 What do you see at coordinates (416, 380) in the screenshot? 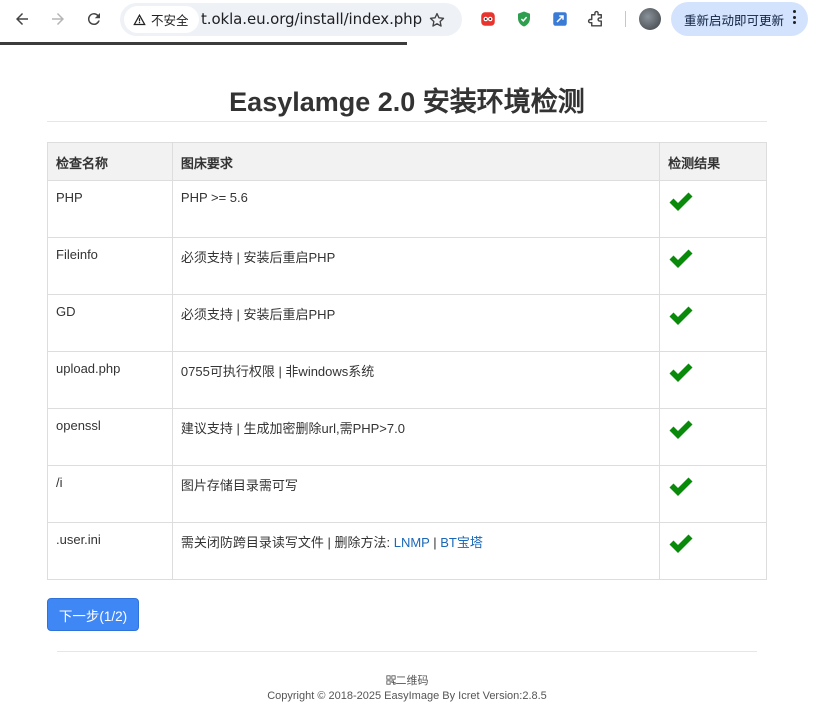
I see `check-requirement: 0755可执行权限 | 非windows系统` at bounding box center [416, 380].